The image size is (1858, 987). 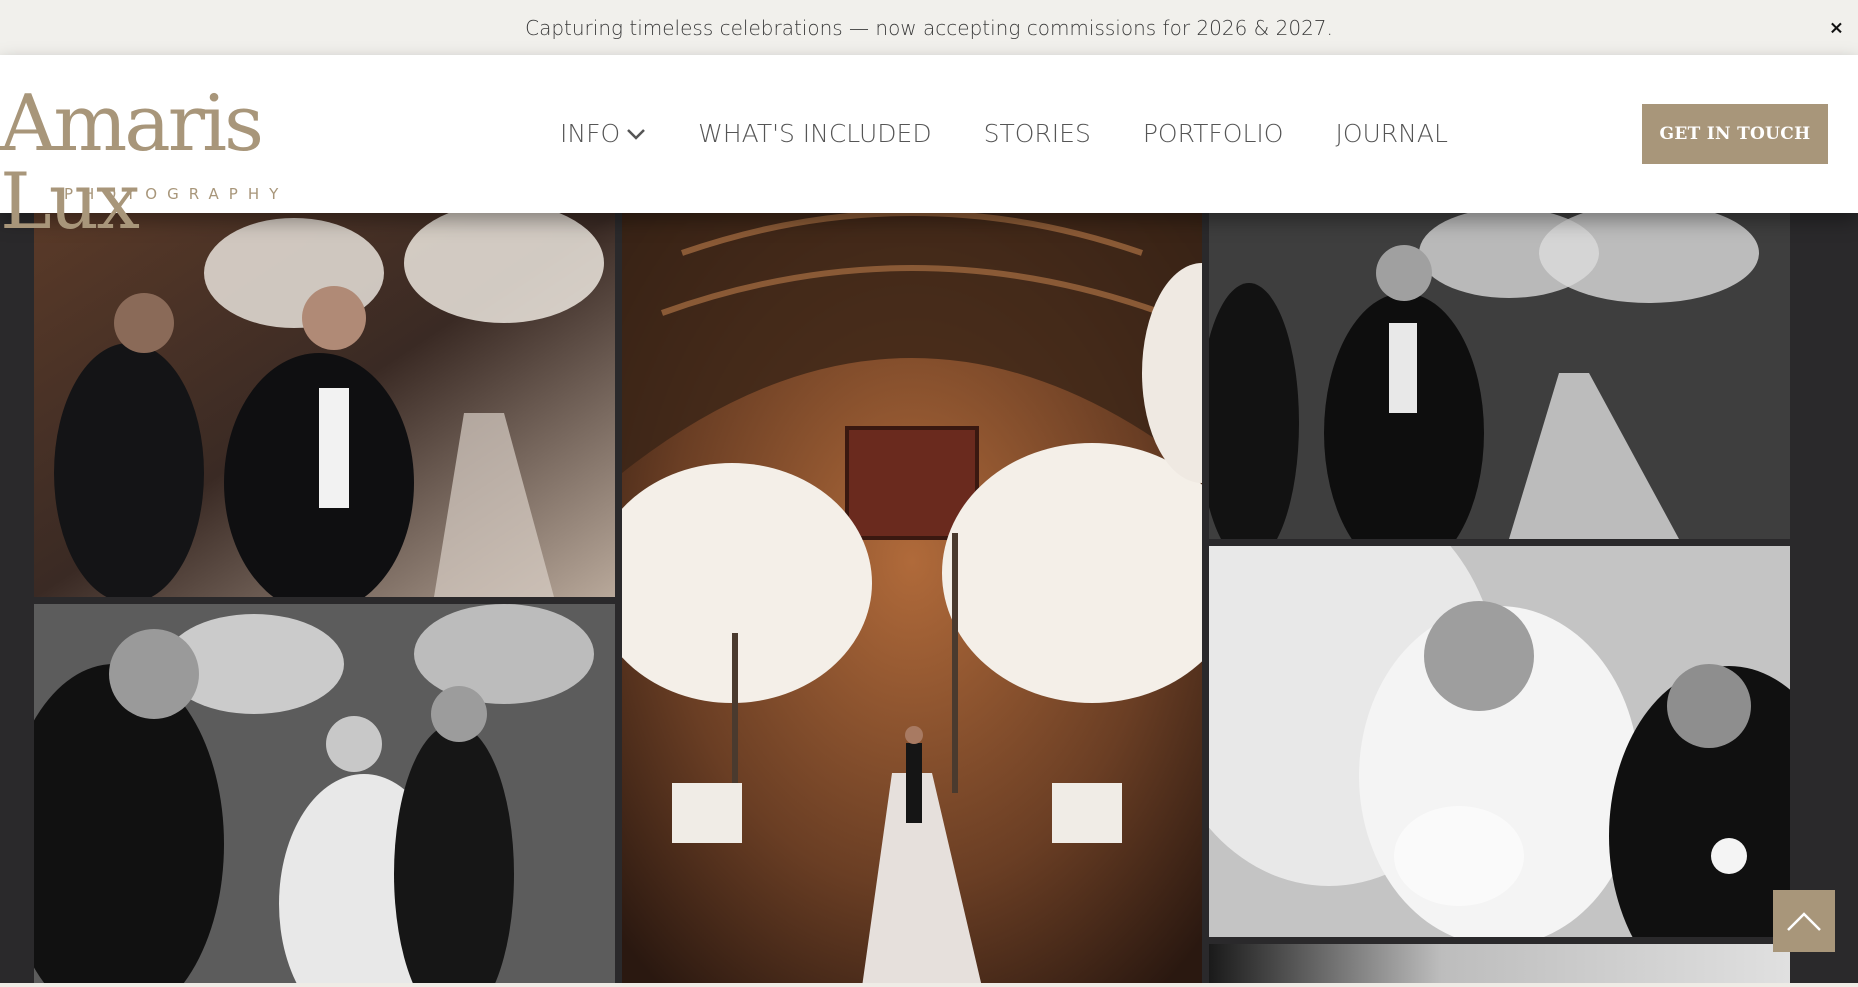 I want to click on gallery-photo-partial, so click(x=1499, y=965).